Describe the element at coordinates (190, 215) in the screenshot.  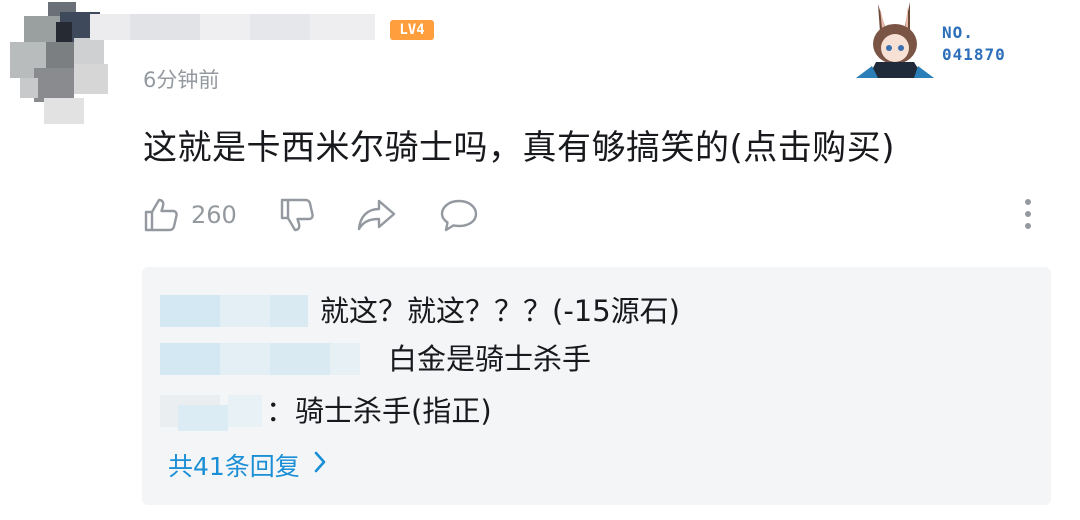
I see `like-button: 260` at that location.